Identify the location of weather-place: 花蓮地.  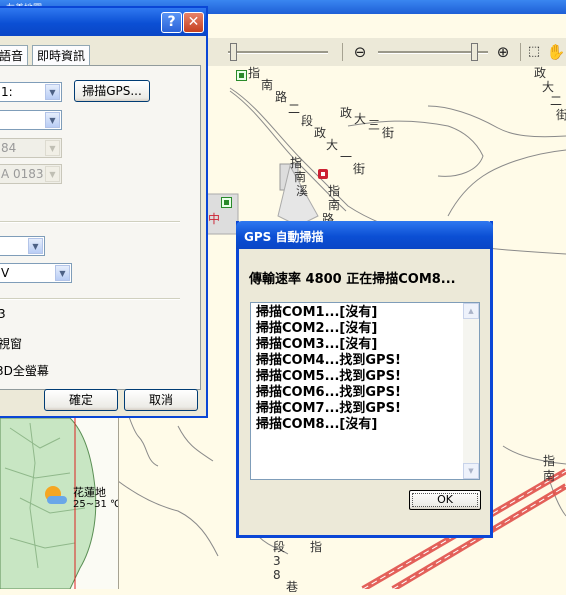
(89, 492).